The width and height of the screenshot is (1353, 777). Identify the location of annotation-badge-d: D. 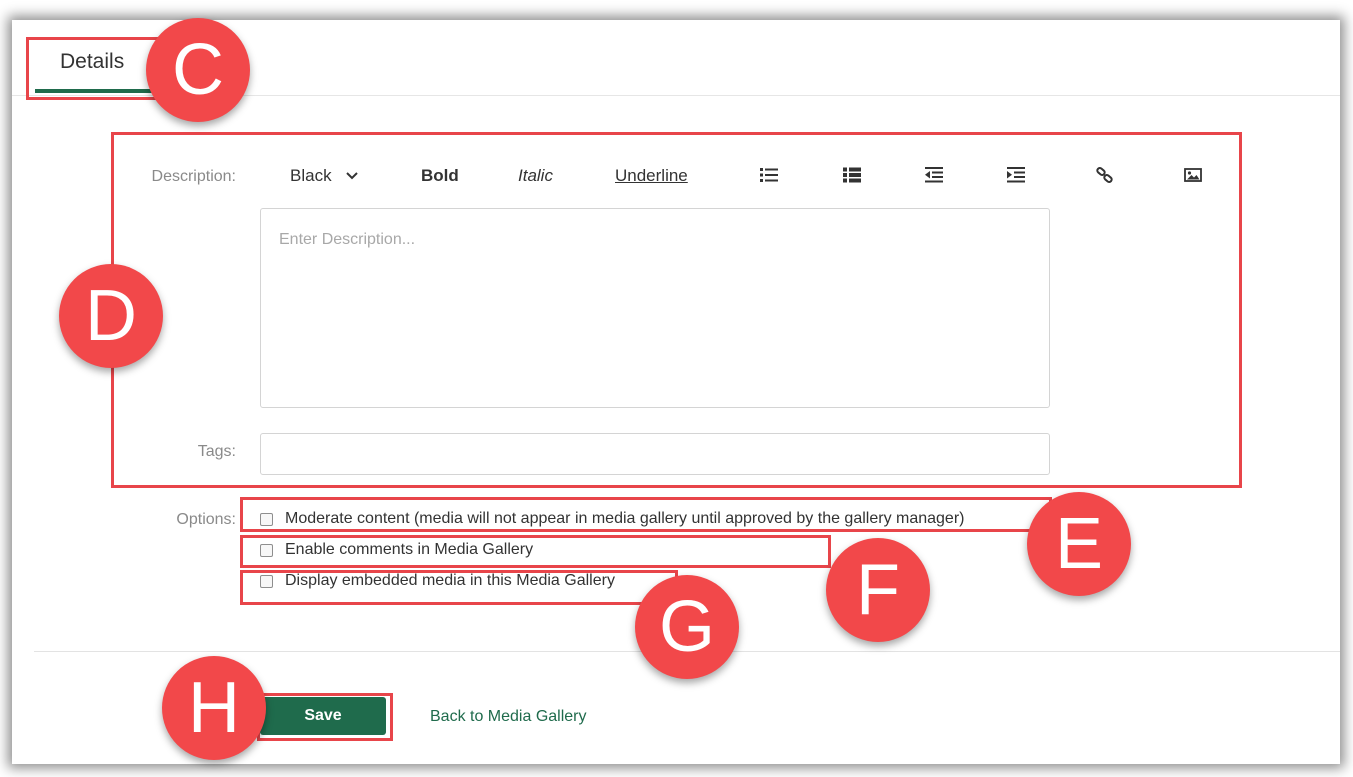
(111, 316).